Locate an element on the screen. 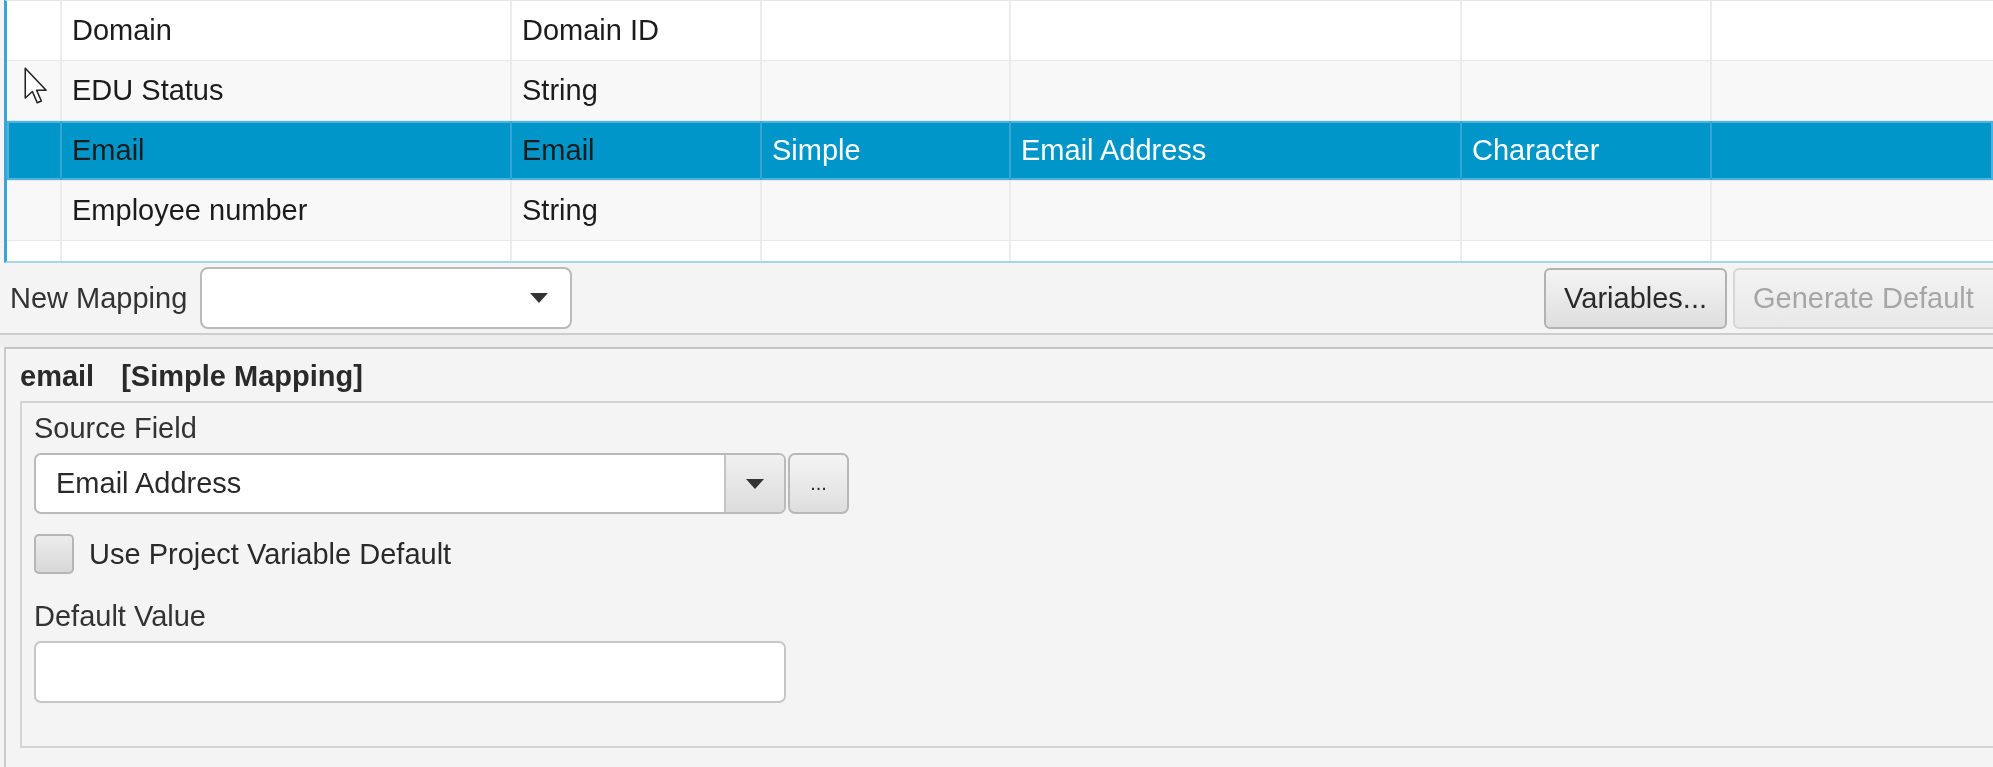 The height and width of the screenshot is (767, 1993). default-value-label: Default Value is located at coordinates (120, 616).